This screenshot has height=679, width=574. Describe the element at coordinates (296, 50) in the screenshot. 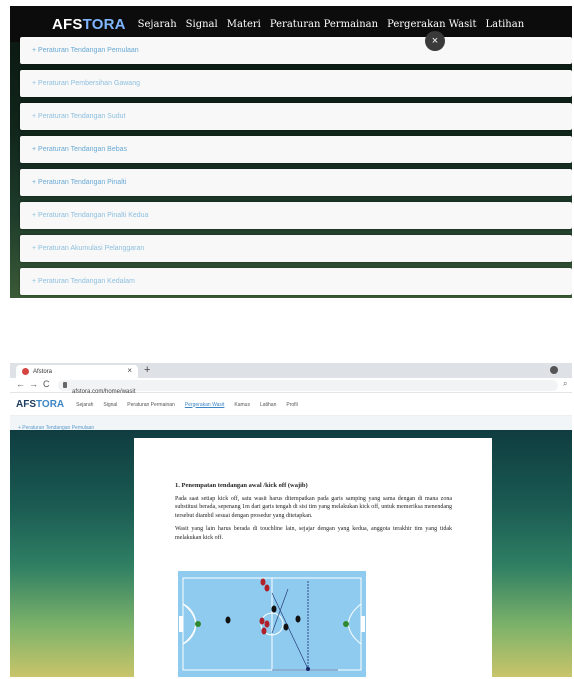

I see `accordion-item: + Peraturan Tendangan Pemulaan` at that location.